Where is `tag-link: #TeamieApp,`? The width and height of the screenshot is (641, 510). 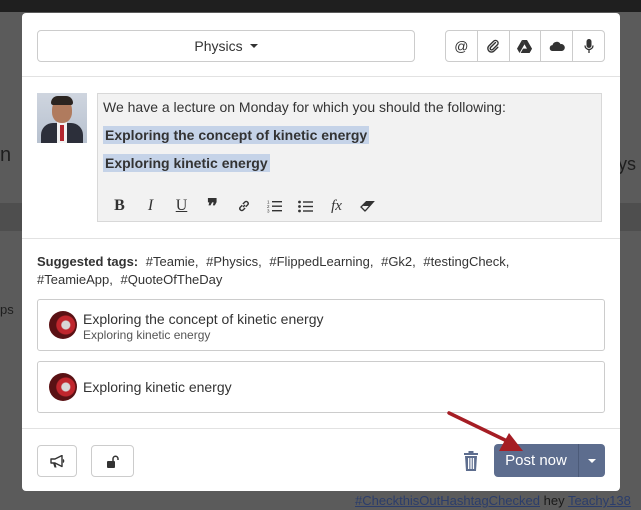
tag-link: #TeamieApp, is located at coordinates (75, 279).